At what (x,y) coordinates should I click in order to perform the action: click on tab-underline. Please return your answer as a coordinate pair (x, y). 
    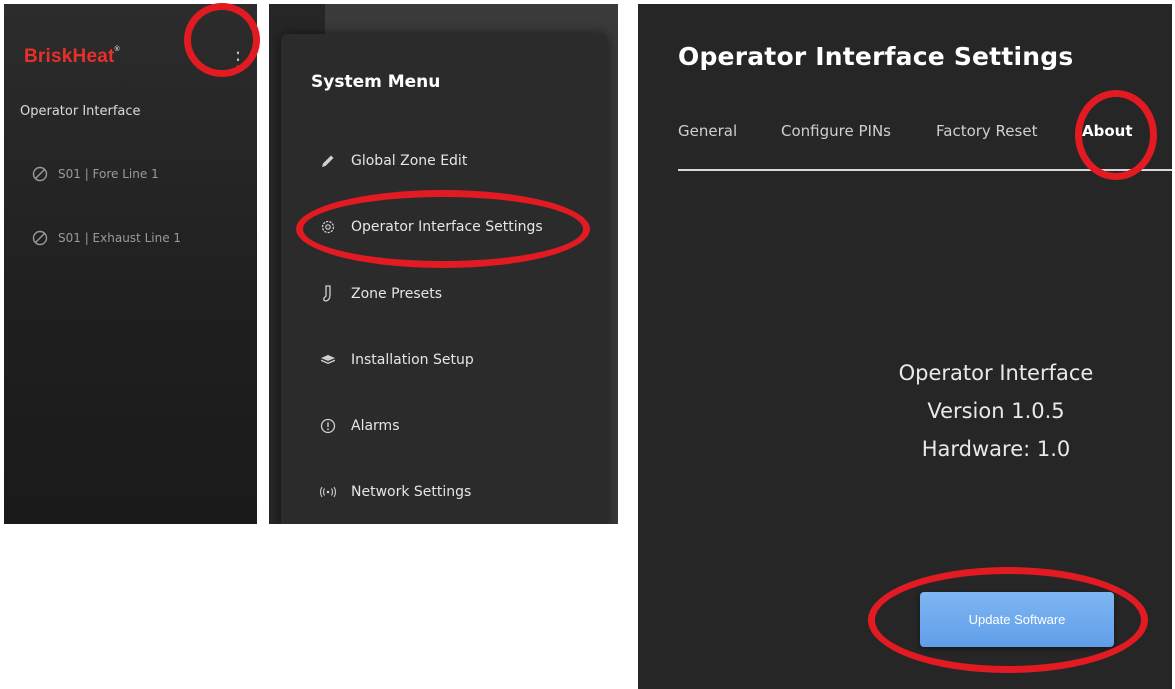
    Looking at the image, I should click on (925, 170).